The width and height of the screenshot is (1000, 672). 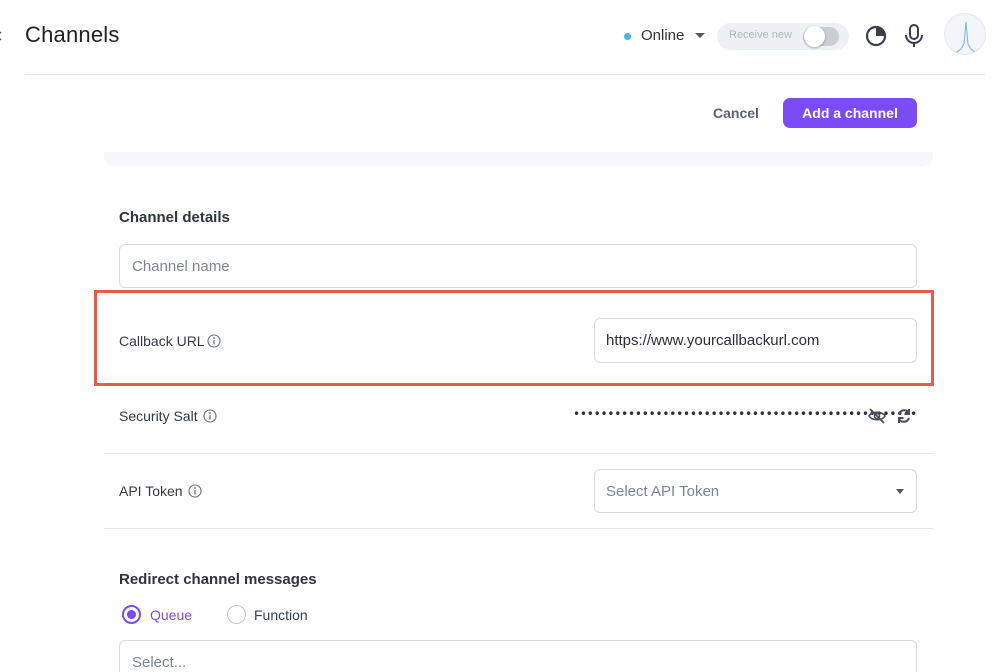 I want to click on pie-chart-icon, so click(x=876, y=36).